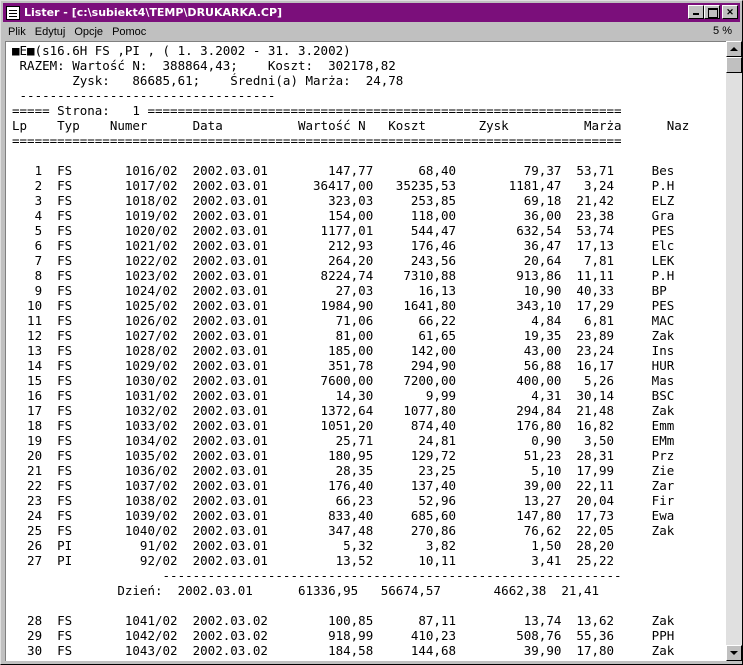 The width and height of the screenshot is (743, 665). Describe the element at coordinates (13, 12) in the screenshot. I see `document-icon` at that location.